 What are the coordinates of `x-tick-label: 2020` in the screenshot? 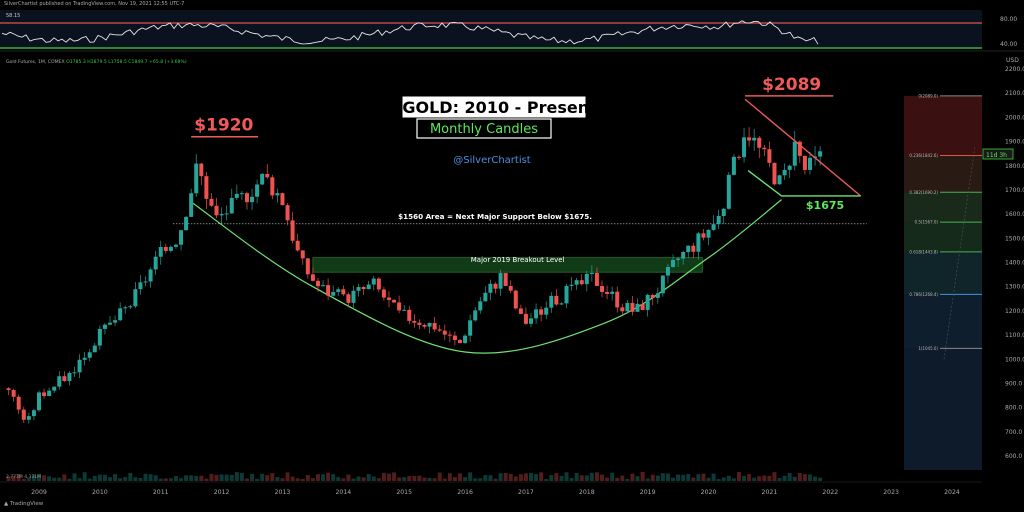 It's located at (709, 492).